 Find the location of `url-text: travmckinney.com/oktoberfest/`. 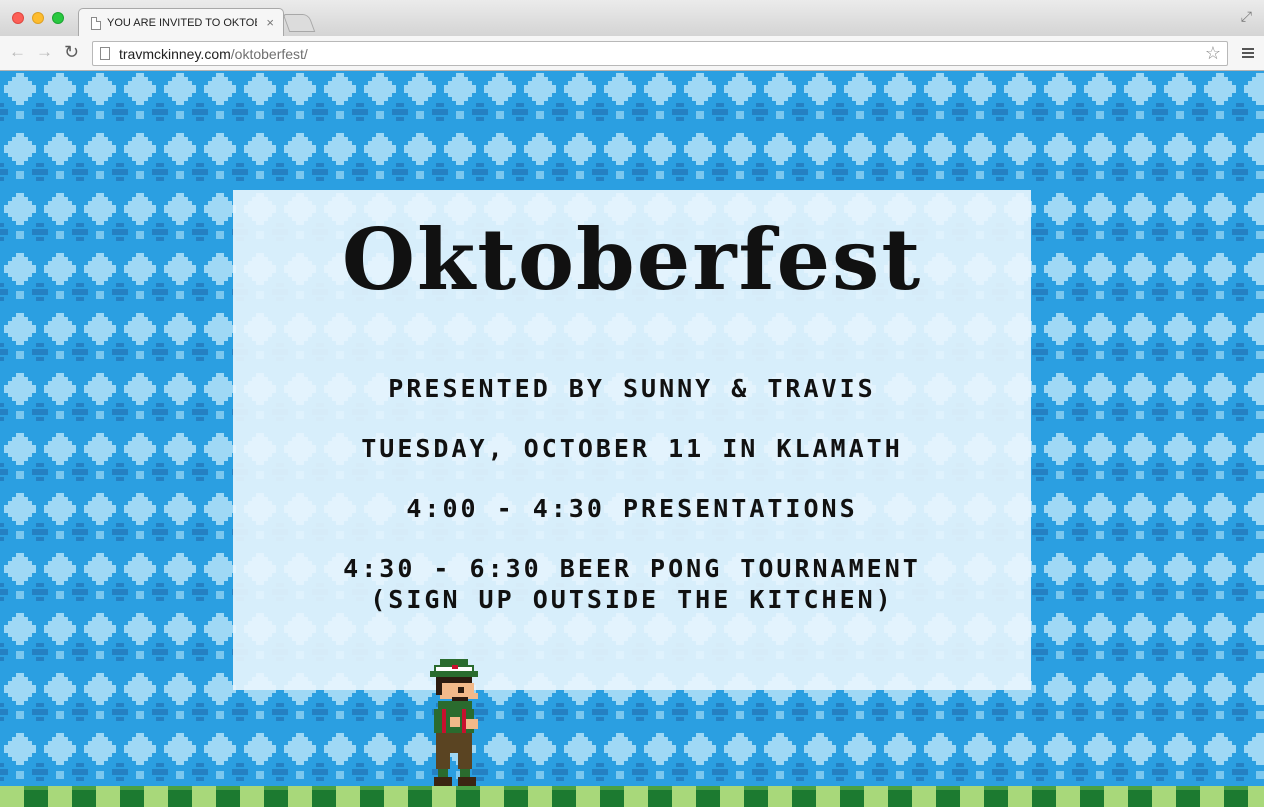

url-text: travmckinney.com/oktoberfest/ is located at coordinates (213, 54).